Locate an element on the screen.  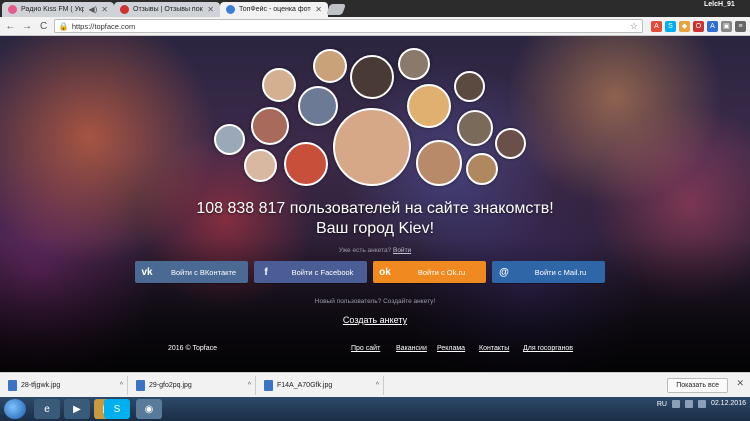
menu-icon: ≡ is located at coordinates (740, 26).